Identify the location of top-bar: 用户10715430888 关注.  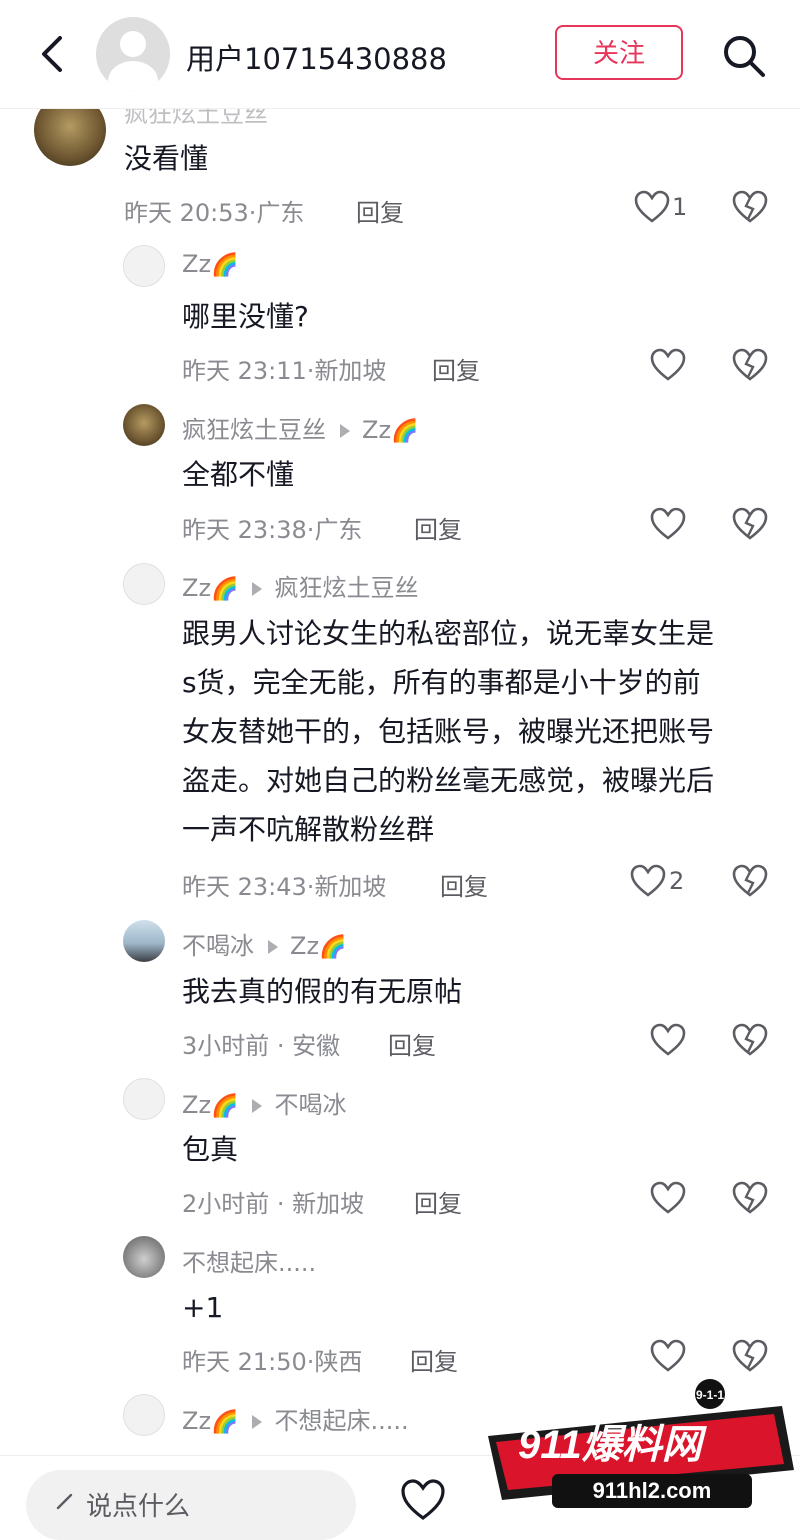
(400, 54).